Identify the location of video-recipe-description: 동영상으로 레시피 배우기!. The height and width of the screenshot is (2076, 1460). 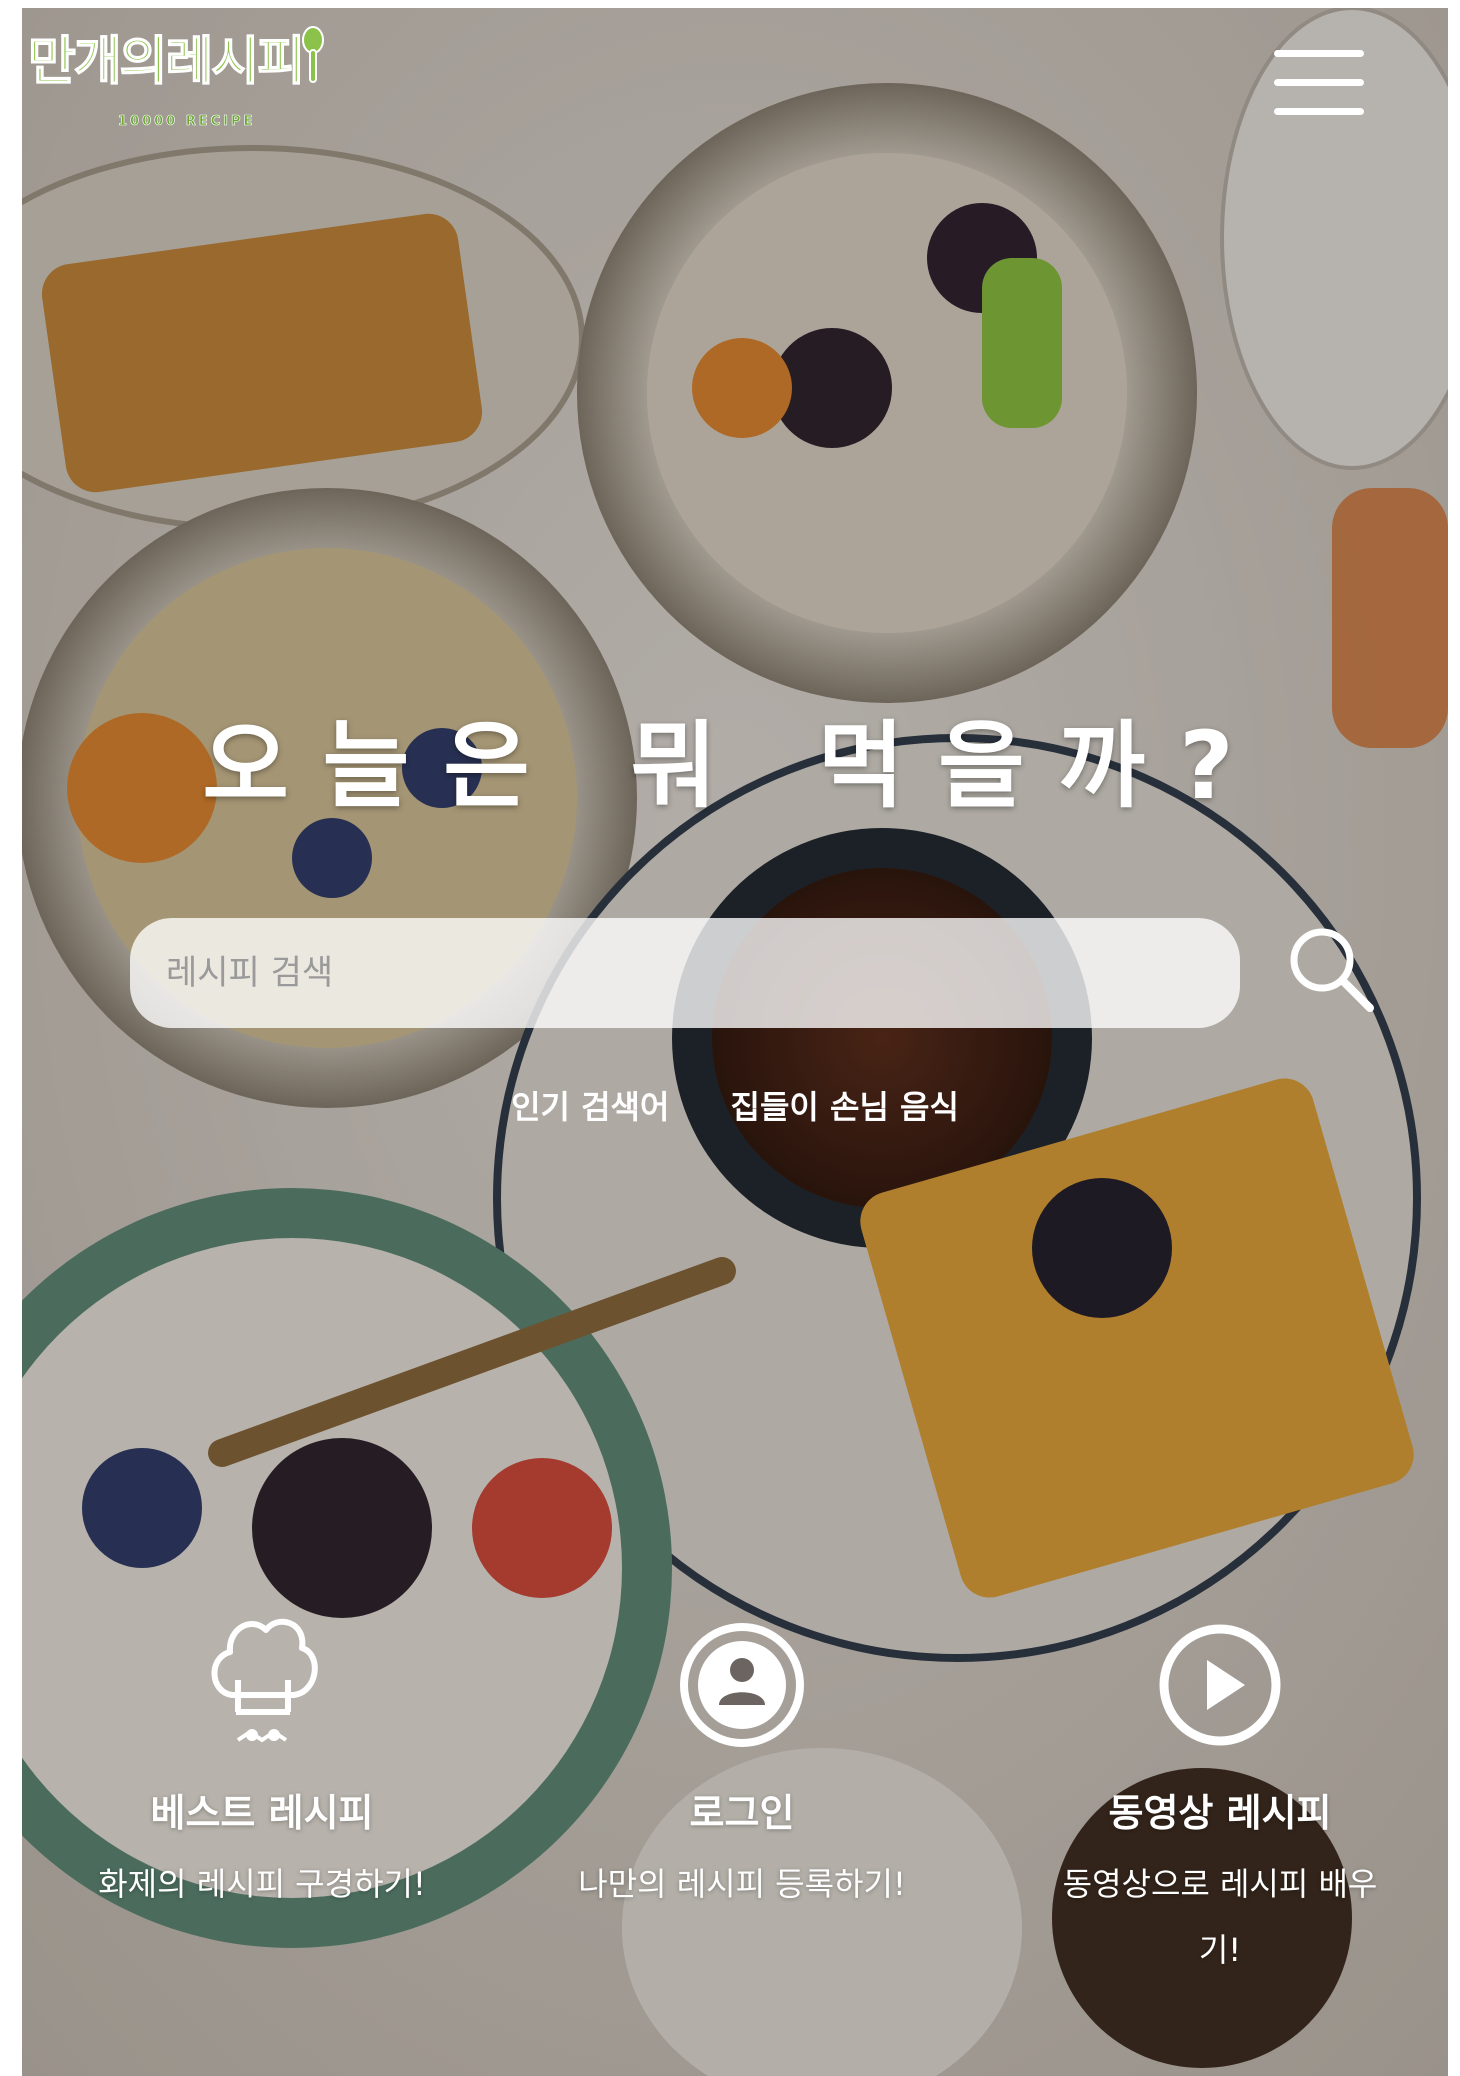
(1220, 1917).